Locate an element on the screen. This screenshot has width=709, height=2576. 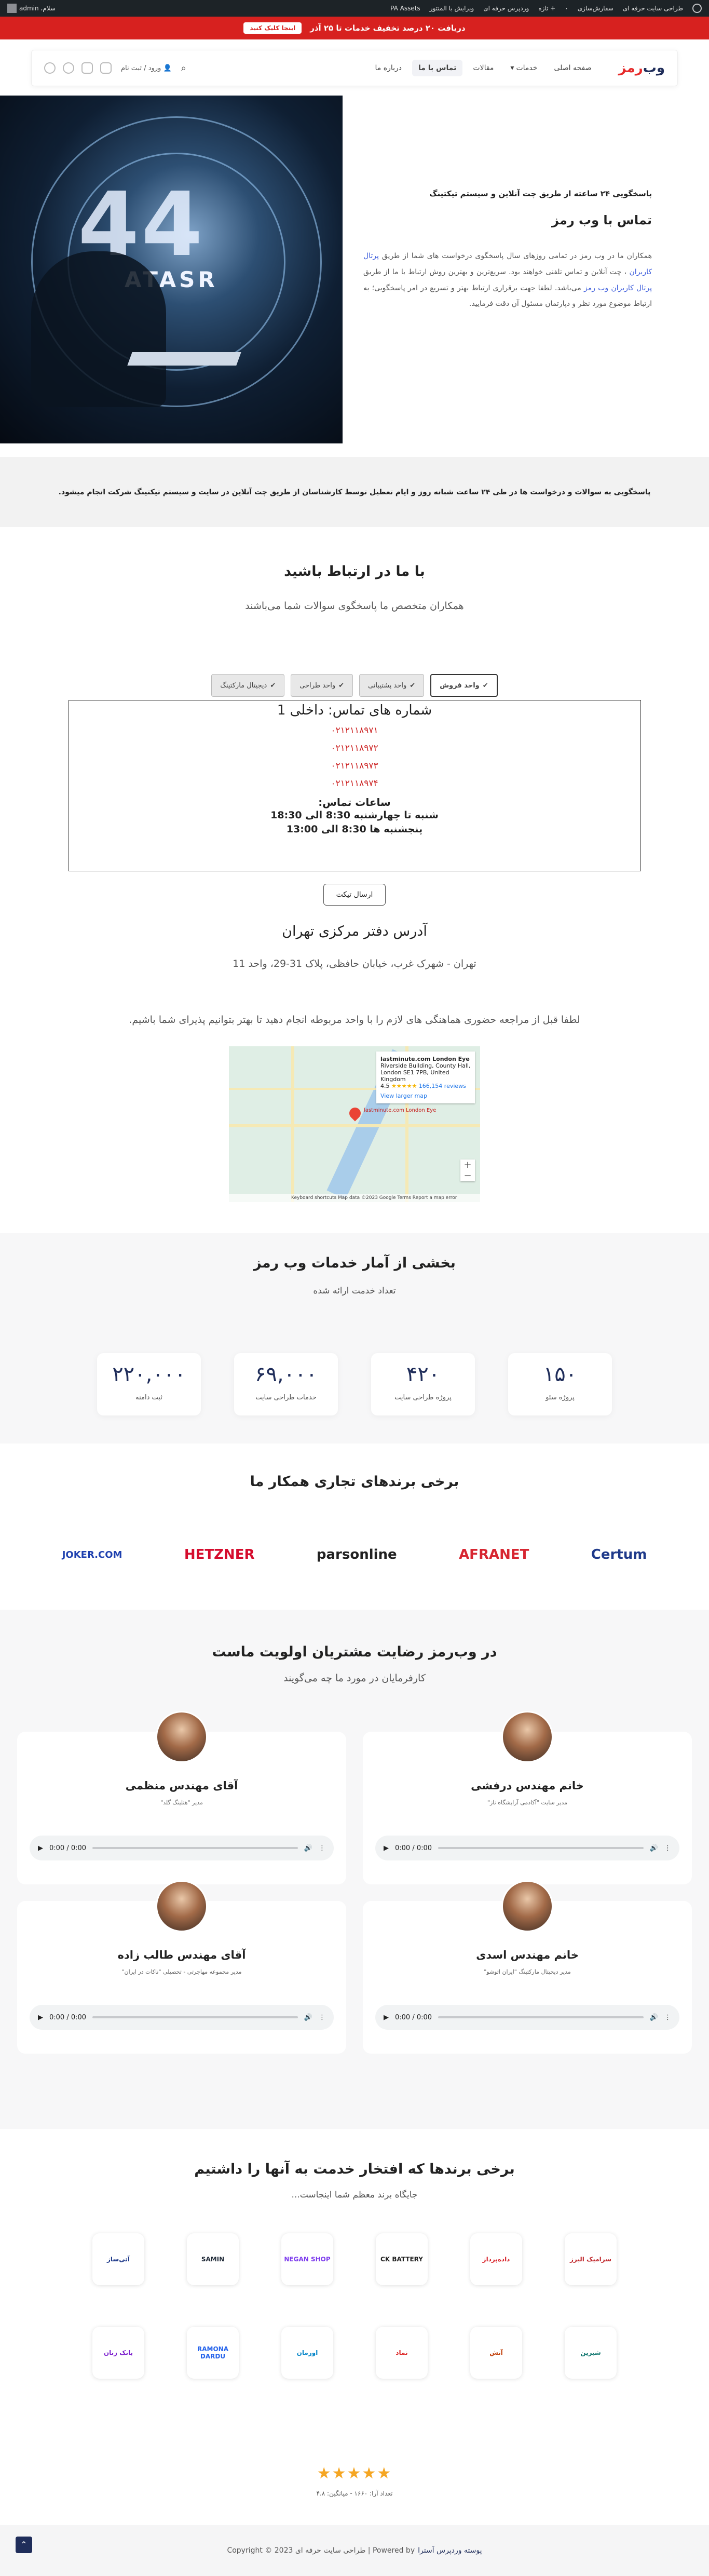
portal-link-2: پرتال کاربران وب رمز is located at coordinates (618, 288).